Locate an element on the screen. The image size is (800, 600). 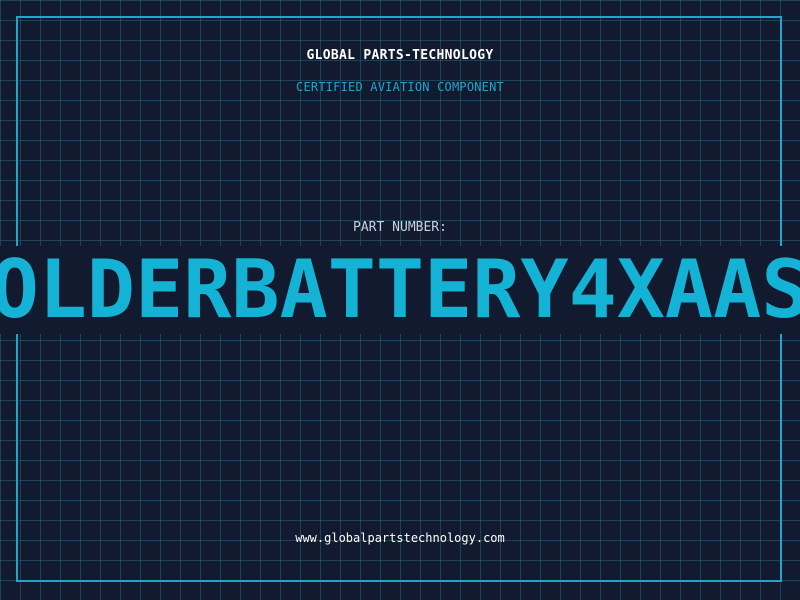
part-number-band: HOLDERBATTERY4XAASN is located at coordinates (400, 290).